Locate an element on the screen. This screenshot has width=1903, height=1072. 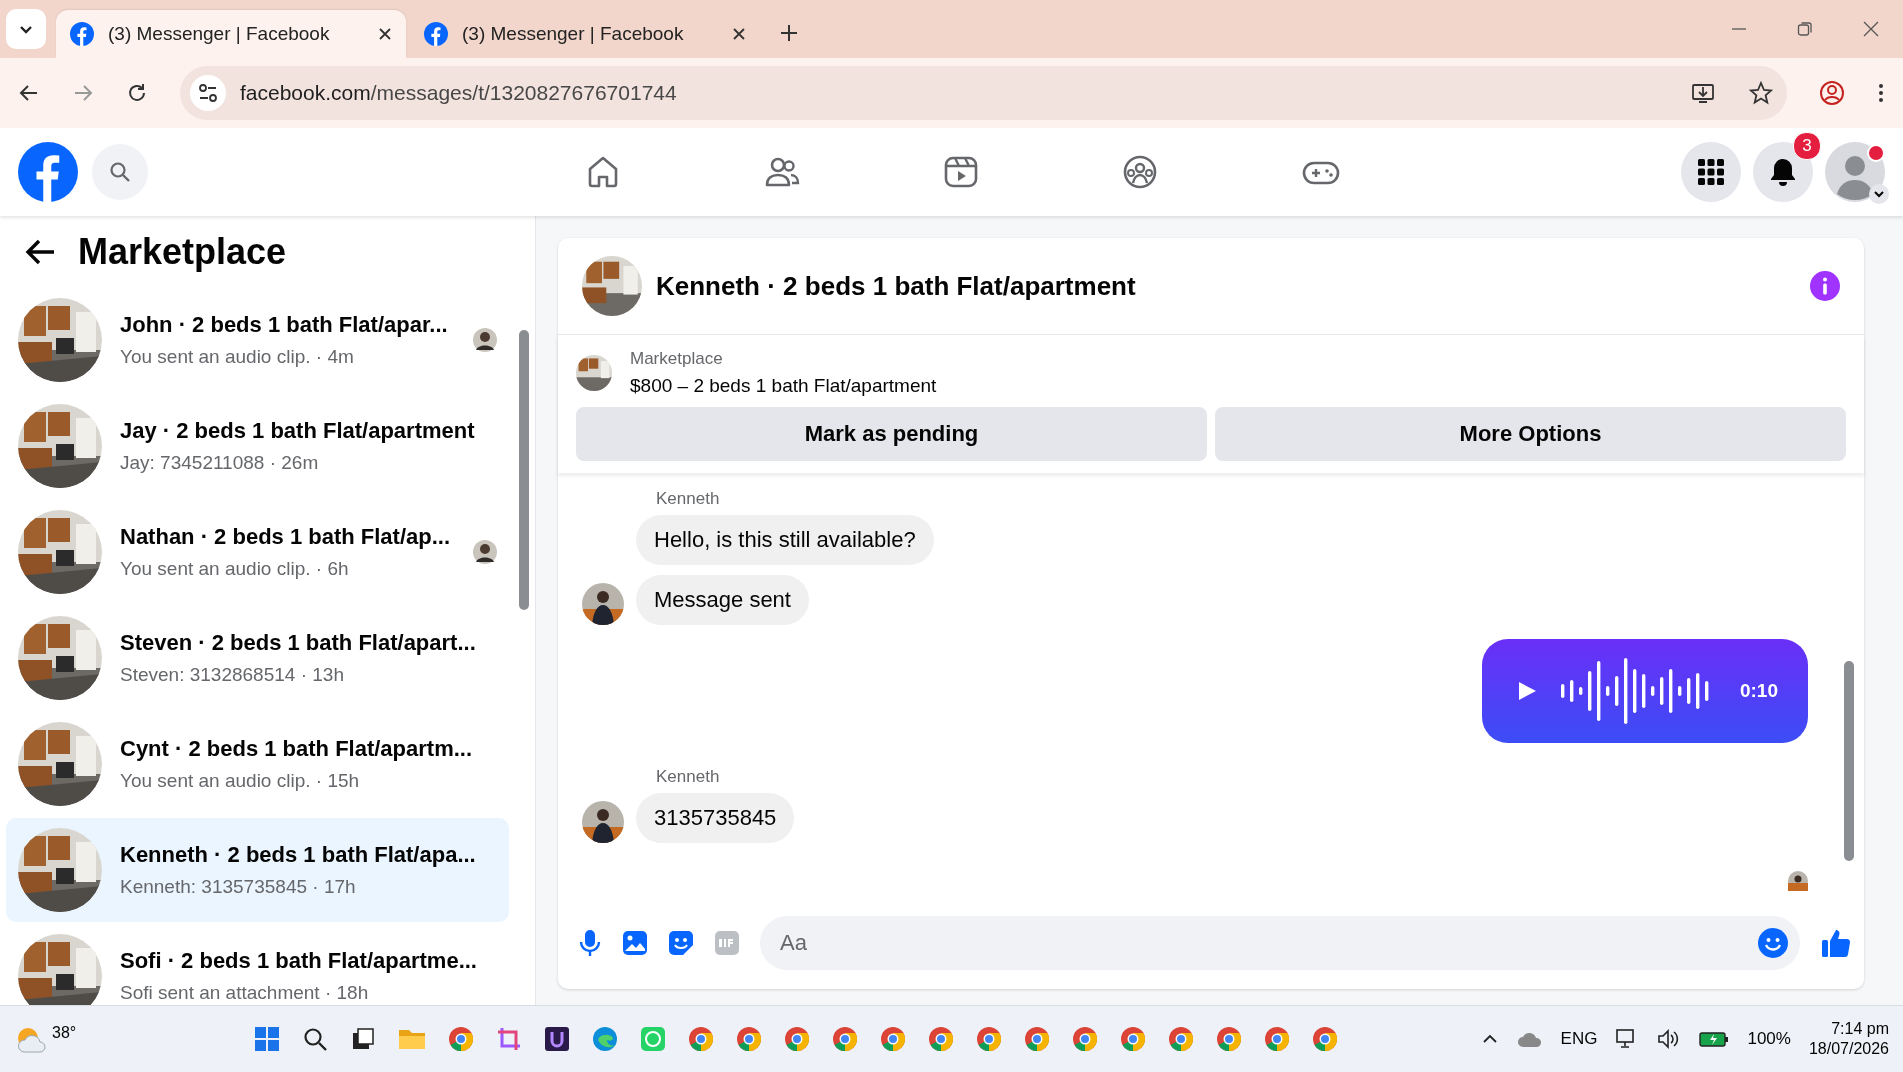
caret-icon is located at coordinates (1879, 194).